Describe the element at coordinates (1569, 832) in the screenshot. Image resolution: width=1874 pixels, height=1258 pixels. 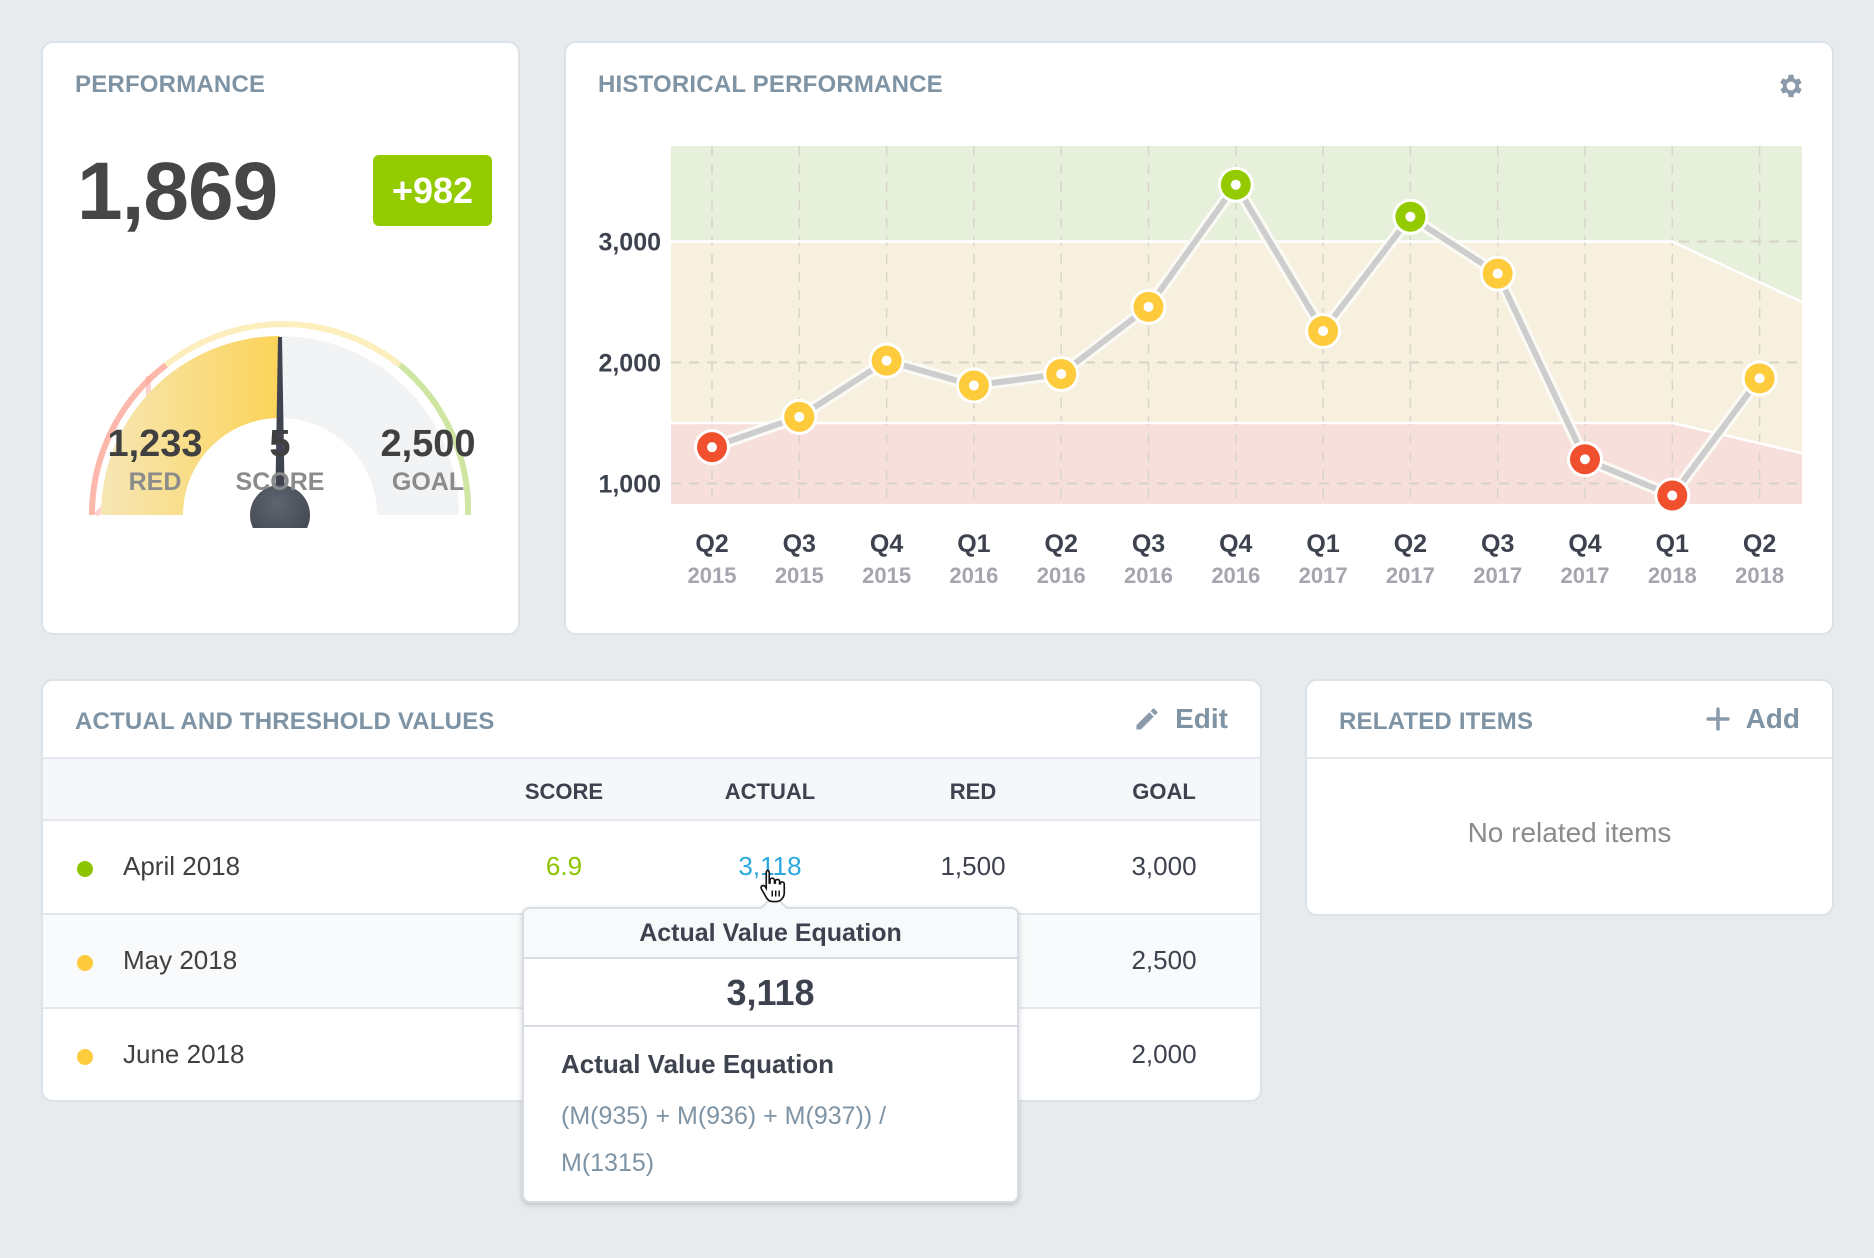
I see `empty-message: No related items` at that location.